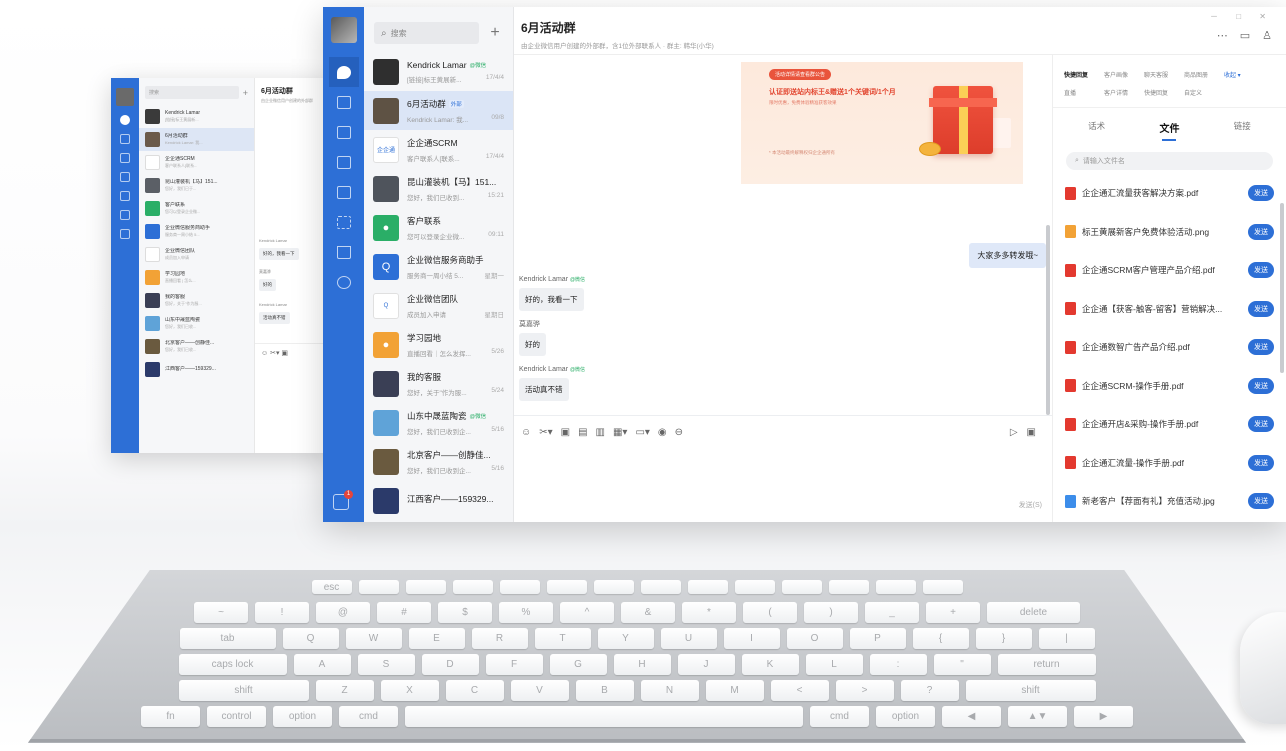 The image size is (1286, 751). What do you see at coordinates (706, 664) in the screenshot?
I see `keyboard-key: J` at bounding box center [706, 664].